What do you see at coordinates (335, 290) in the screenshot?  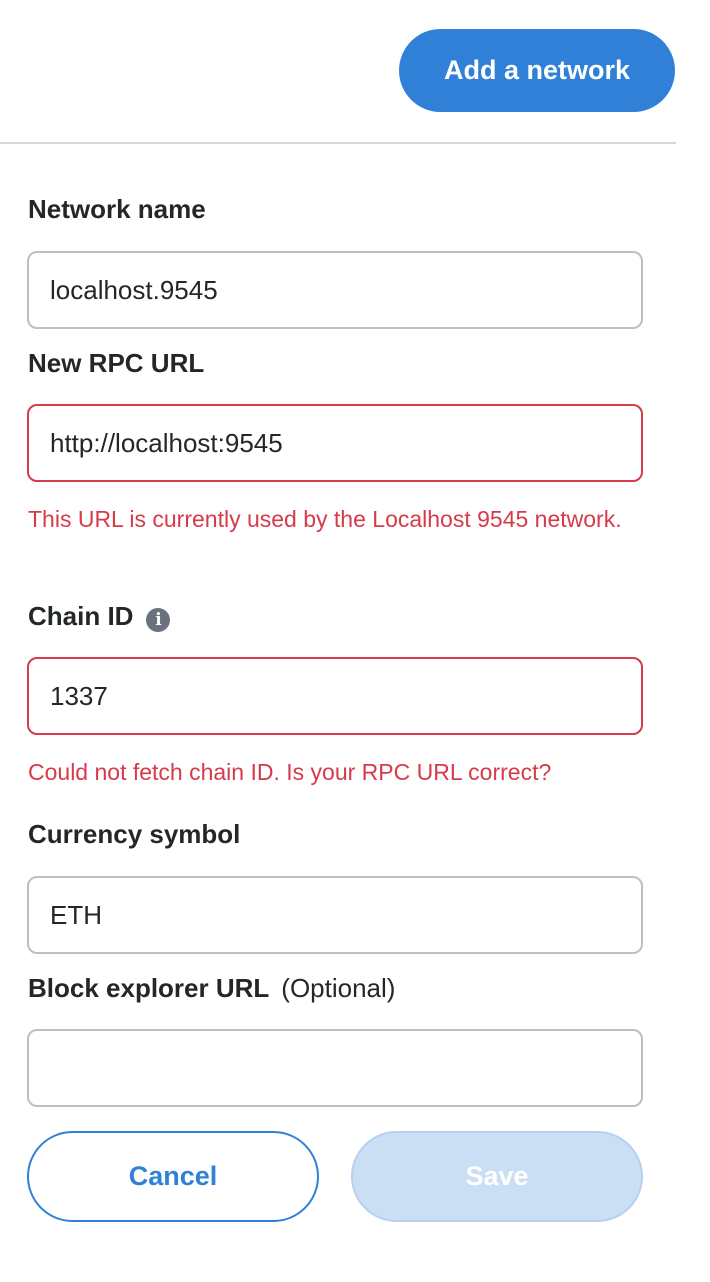 I see `network-name-input` at bounding box center [335, 290].